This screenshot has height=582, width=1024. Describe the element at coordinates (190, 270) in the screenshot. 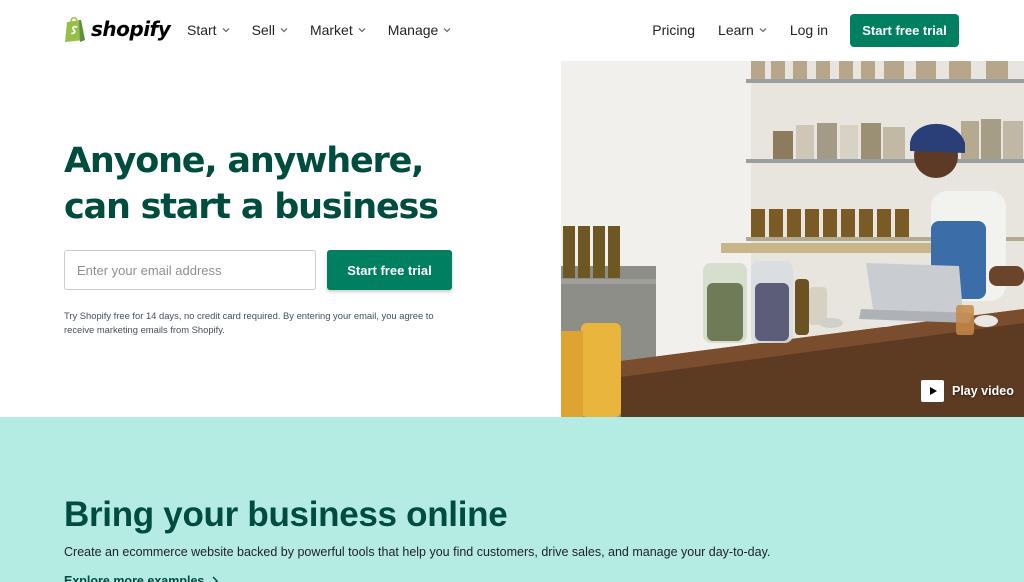

I see `email-input` at that location.